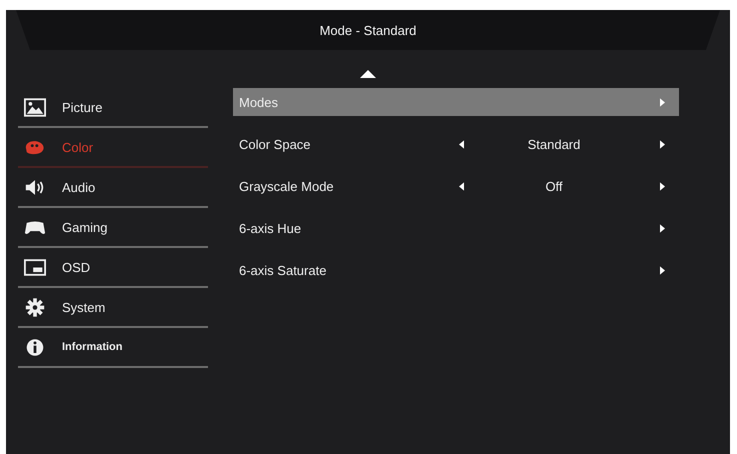 The width and height of the screenshot is (737, 454). I want to click on window-icon, so click(35, 267).